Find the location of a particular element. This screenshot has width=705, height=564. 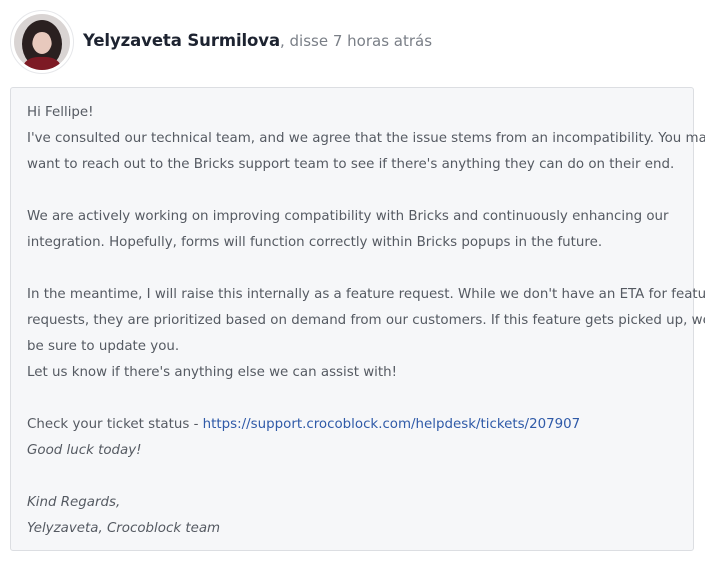

avatar-photo-icon is located at coordinates (42, 42).